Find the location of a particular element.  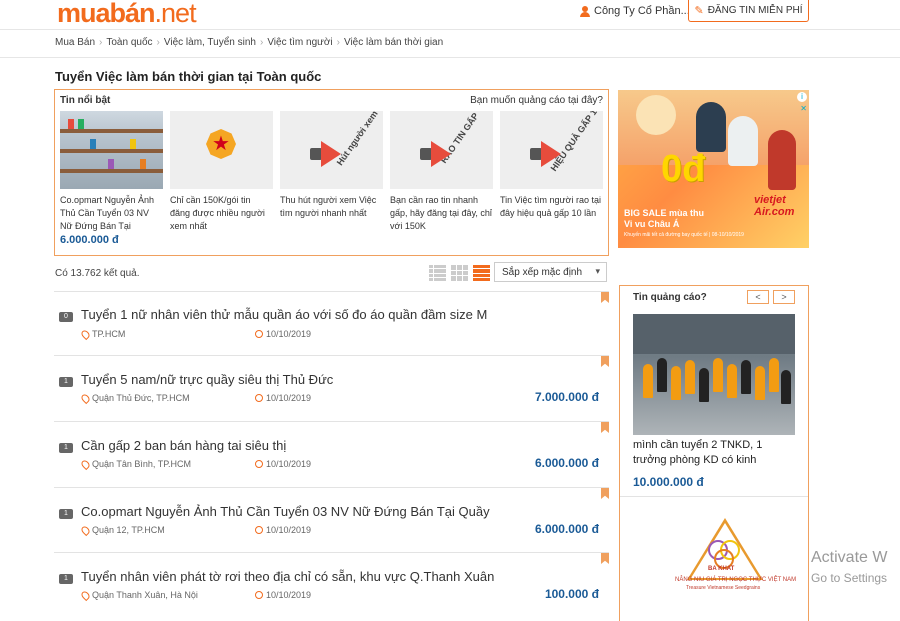

chevron-down-icon: ▾ is located at coordinates (597, 271).